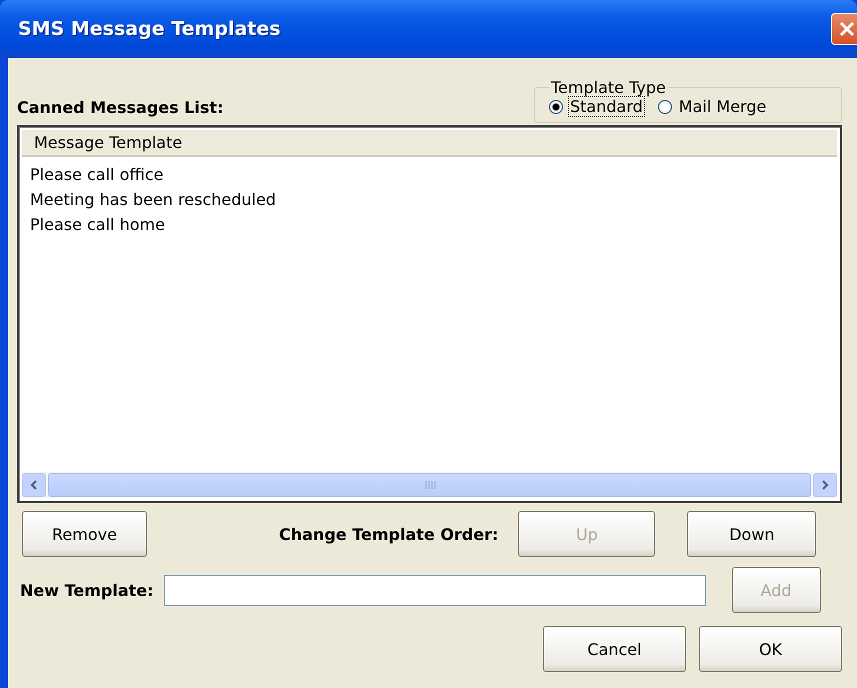 The width and height of the screenshot is (857, 688). I want to click on radio-option: Standard, so click(596, 106).